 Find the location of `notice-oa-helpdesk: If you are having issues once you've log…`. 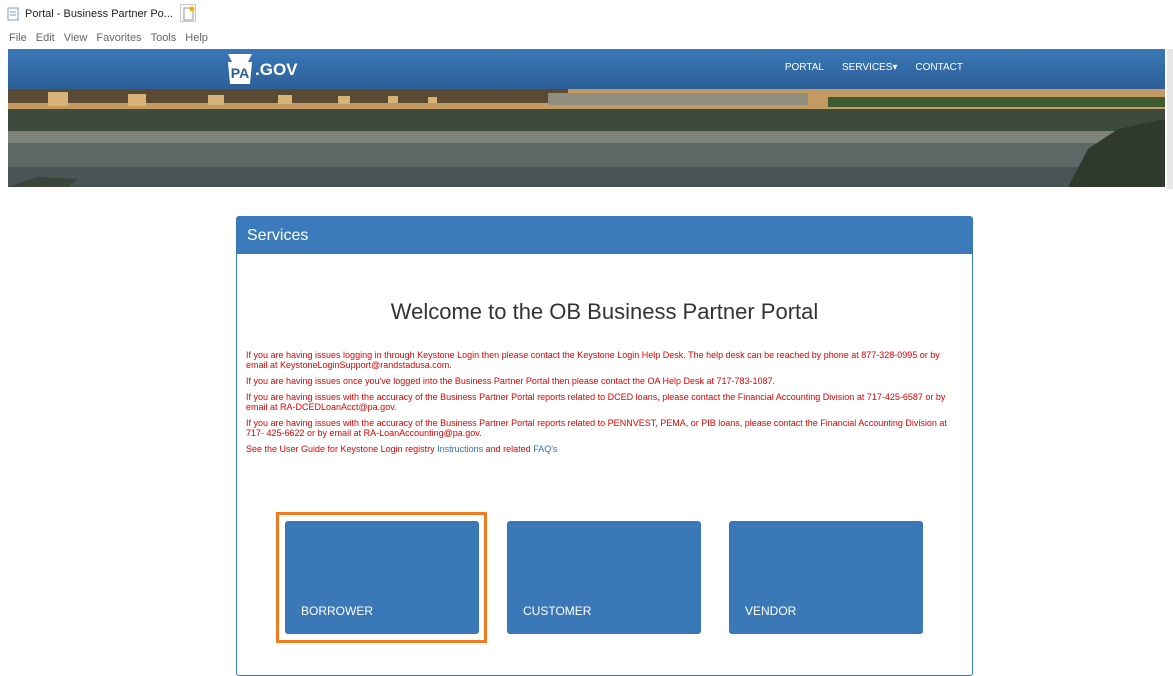

notice-oa-helpdesk: If you are having issues once you've log… is located at coordinates (511, 381).